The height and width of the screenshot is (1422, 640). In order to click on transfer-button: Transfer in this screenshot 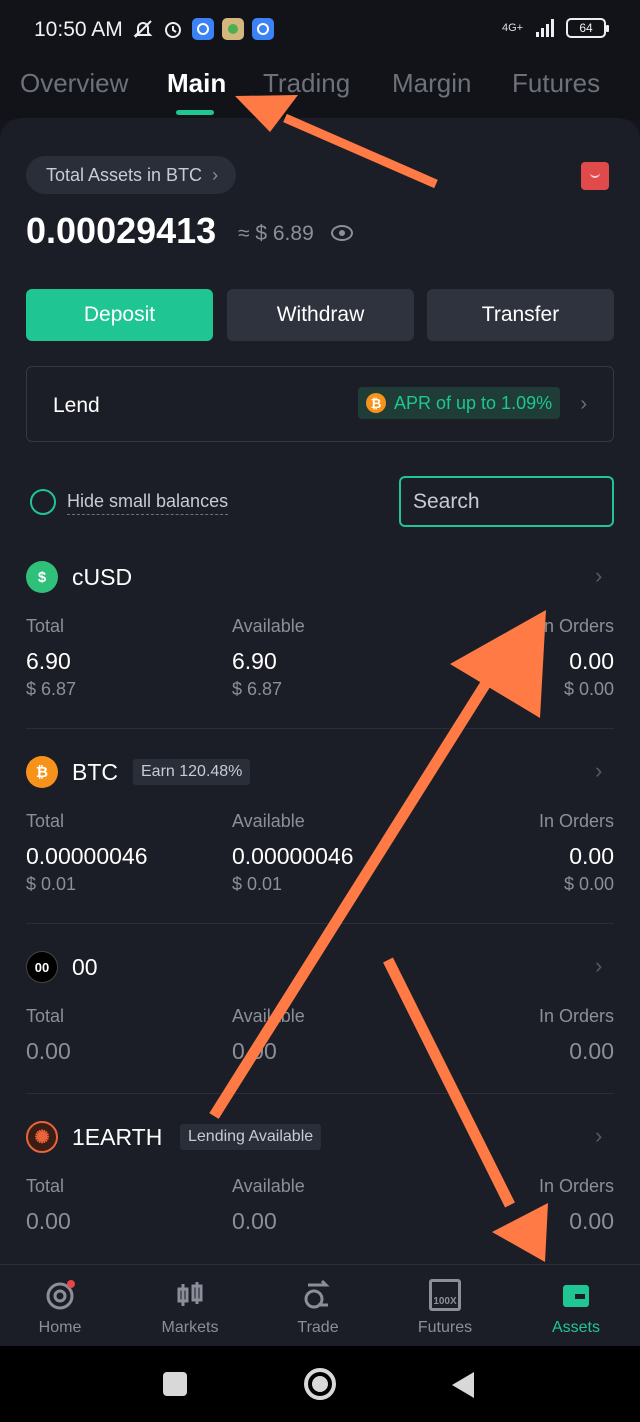, I will do `click(520, 315)`.